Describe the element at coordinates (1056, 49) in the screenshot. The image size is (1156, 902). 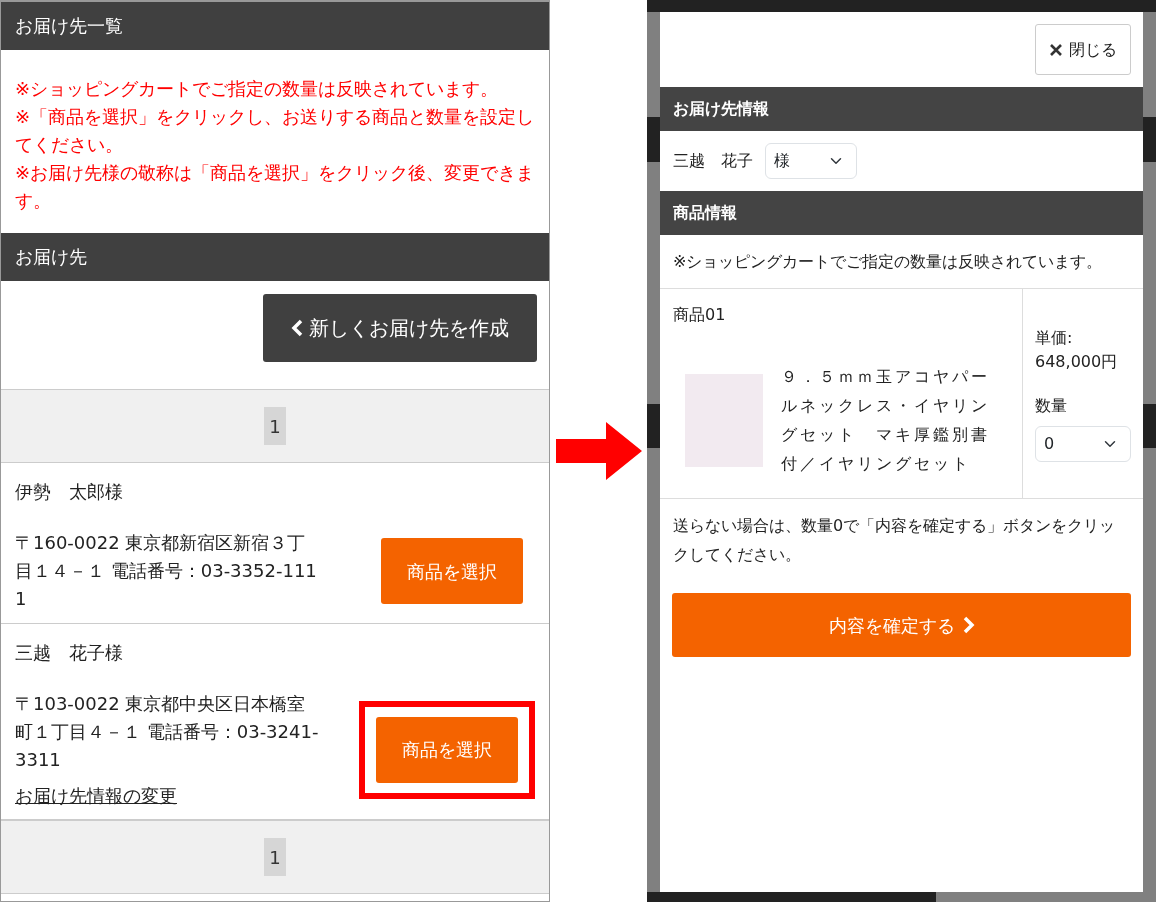
I see `close-icon` at that location.